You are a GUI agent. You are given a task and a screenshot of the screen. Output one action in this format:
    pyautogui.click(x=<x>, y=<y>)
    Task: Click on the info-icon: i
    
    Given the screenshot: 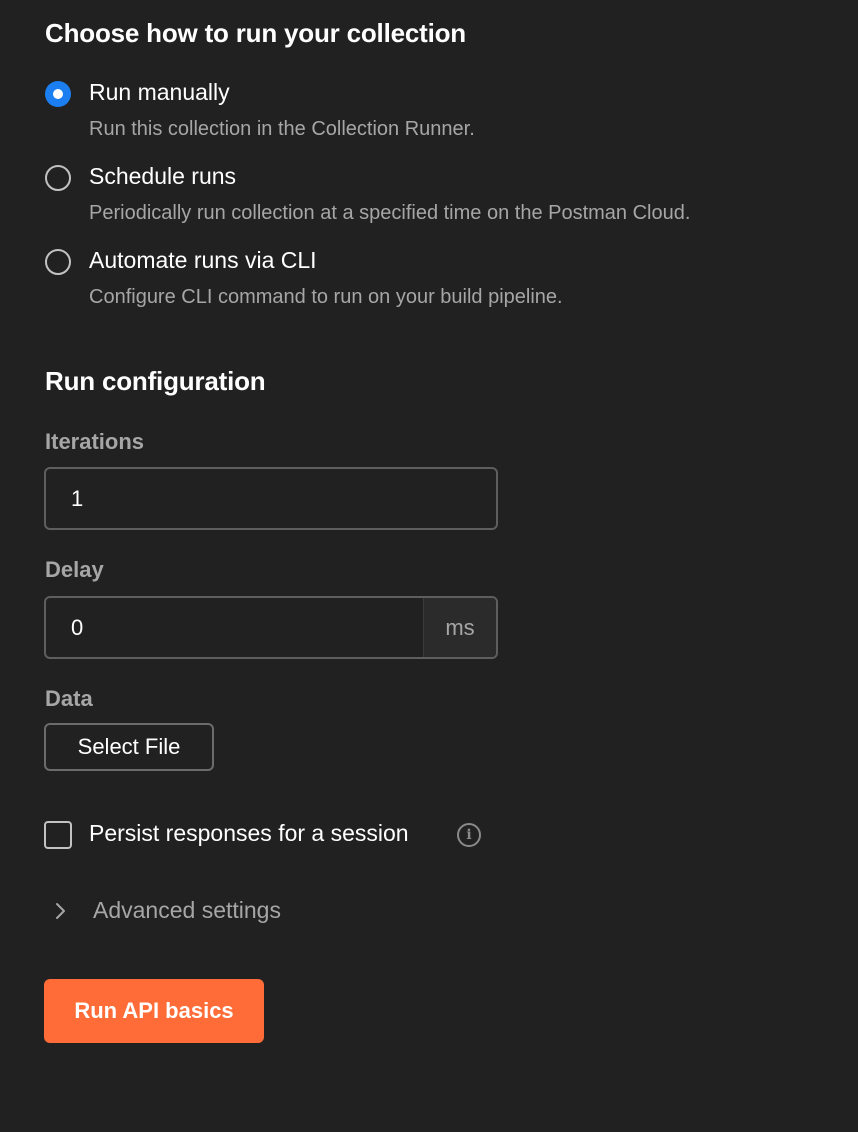 What is the action you would take?
    pyautogui.click(x=469, y=835)
    